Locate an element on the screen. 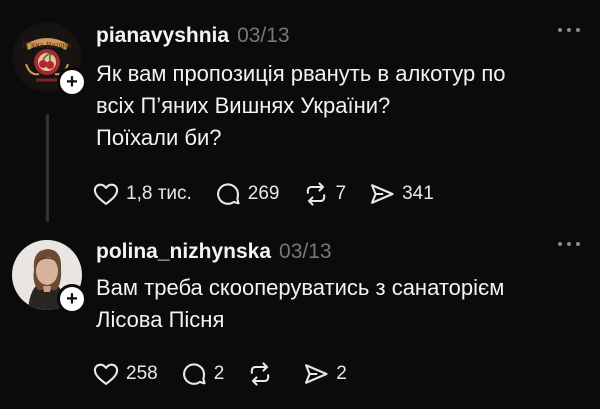  post-text-line: Як вам пропозиція рвануть в алкотур по is located at coordinates (301, 73).